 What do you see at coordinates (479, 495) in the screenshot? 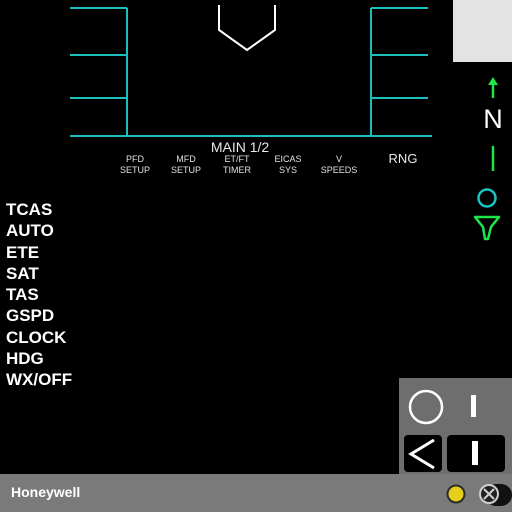
I see `bottom-icons` at bounding box center [479, 495].